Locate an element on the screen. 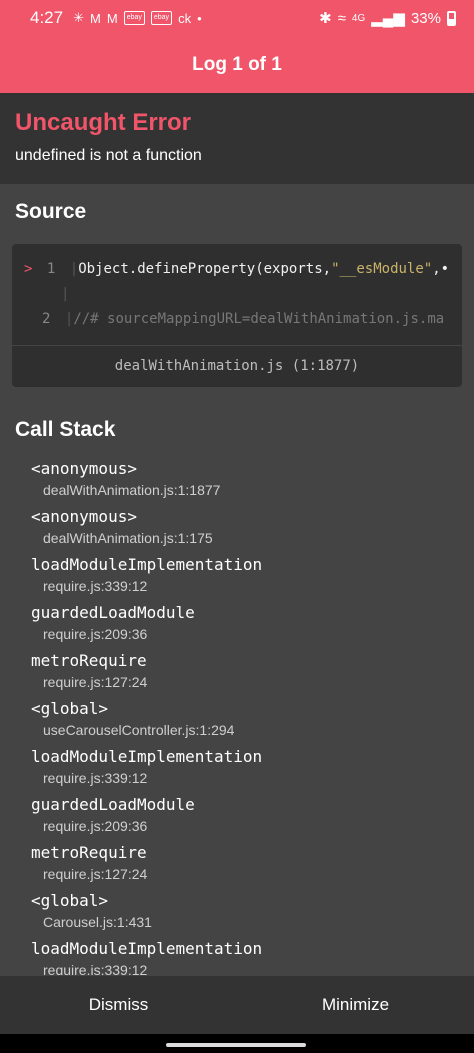  code-text: Object.defineProperty(exports, is located at coordinates (205, 269).